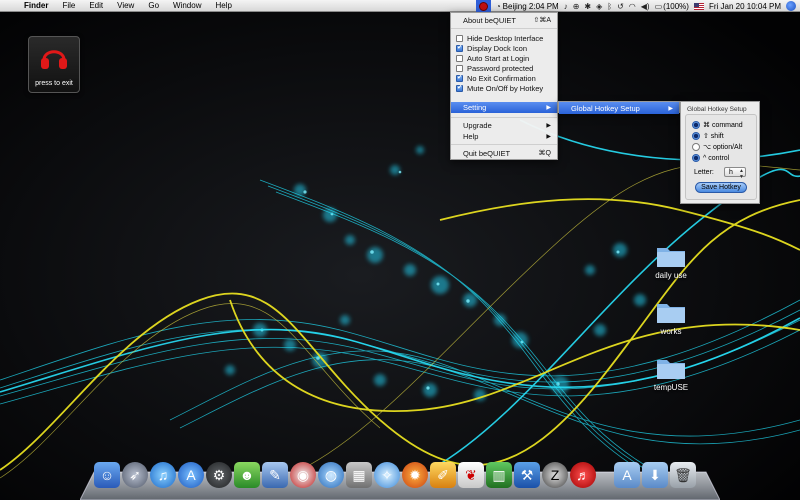 Image resolution: width=800 pixels, height=500 pixels. What do you see at coordinates (459, 58) in the screenshot?
I see `auto-start-checkbox` at bounding box center [459, 58].